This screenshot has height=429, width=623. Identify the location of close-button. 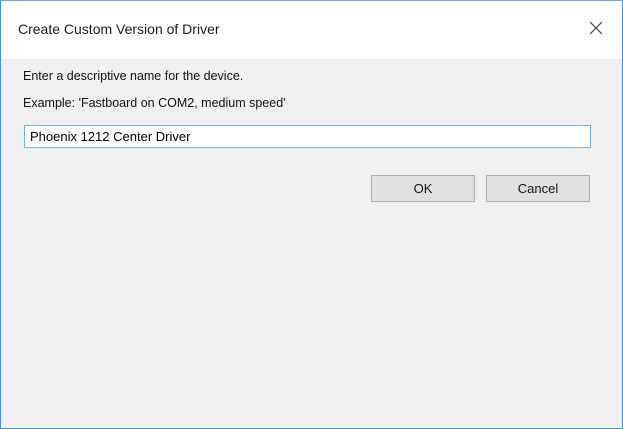
(599, 29).